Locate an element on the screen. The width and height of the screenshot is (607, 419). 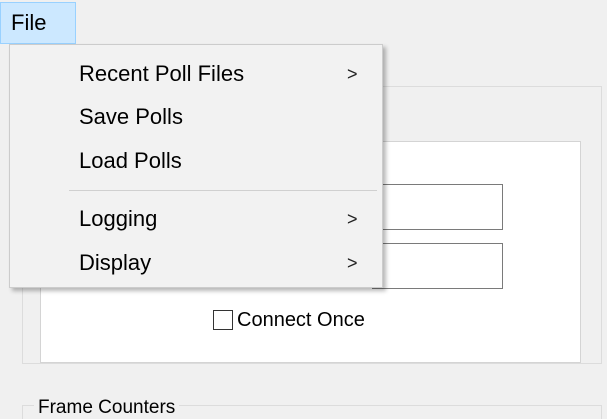
connect-once-option: Connect Once is located at coordinates (289, 320).